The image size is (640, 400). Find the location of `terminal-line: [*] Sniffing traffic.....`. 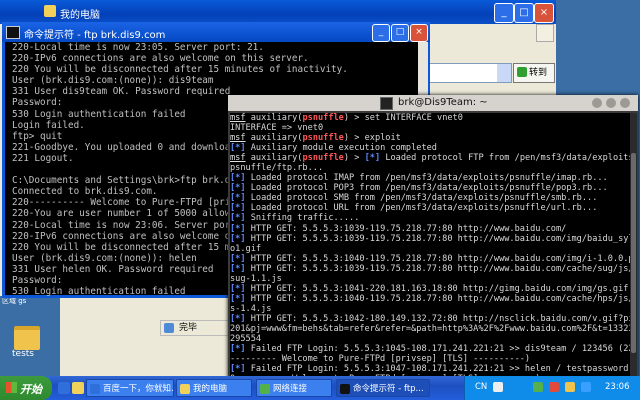

terminal-line: [*] Sniffing traffic..... is located at coordinates (430, 218).